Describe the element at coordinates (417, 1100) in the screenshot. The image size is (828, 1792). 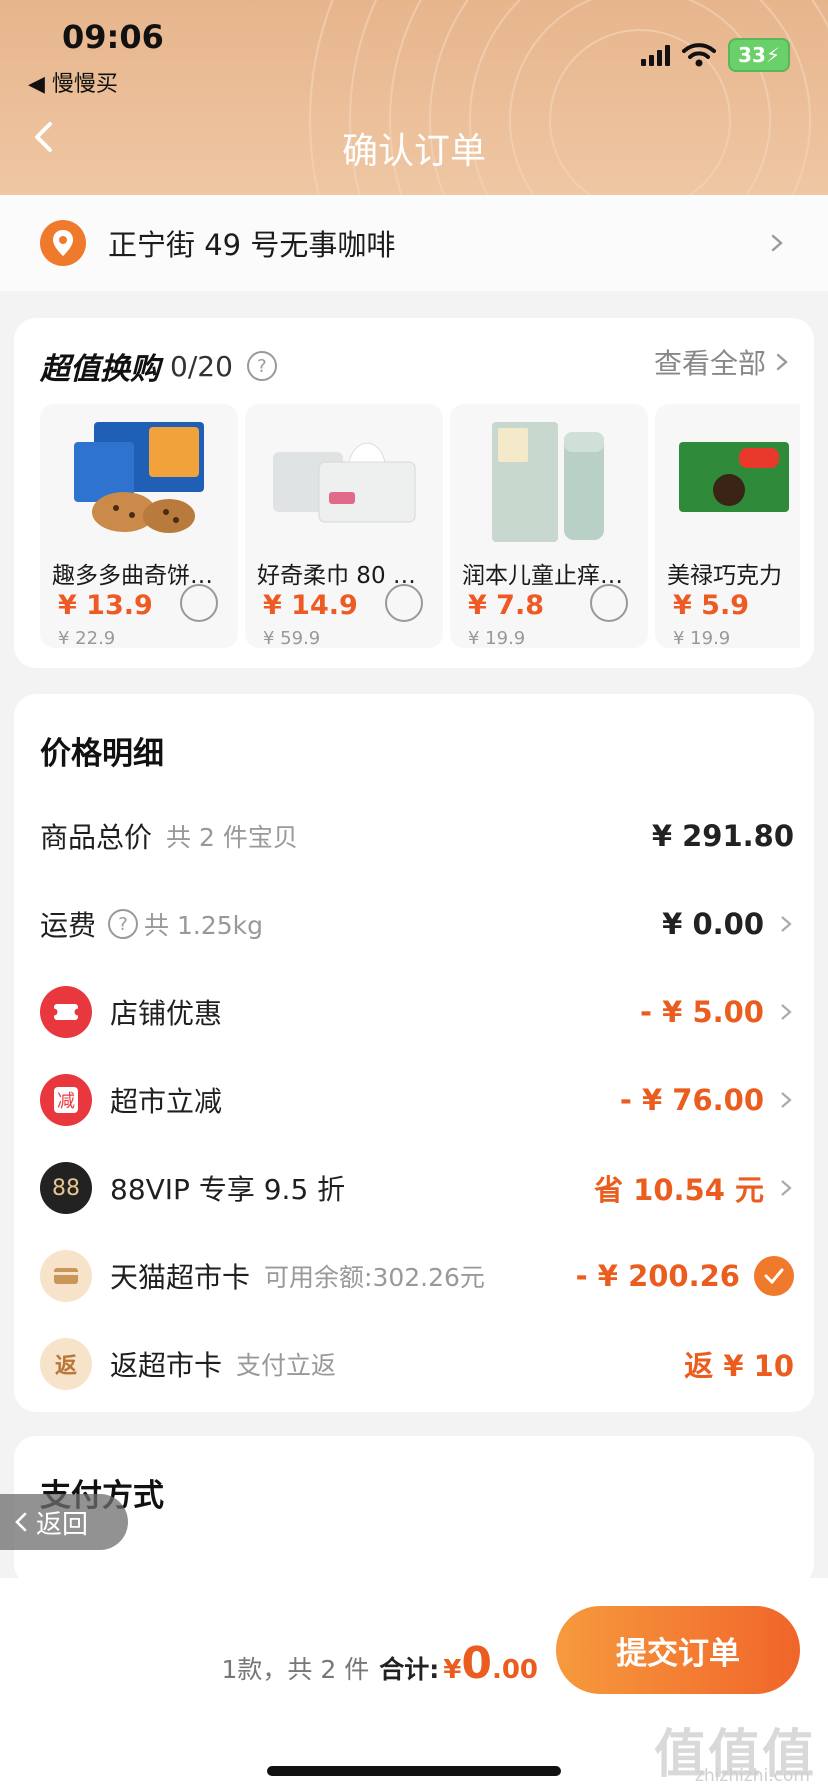
I see `supermarket-discount-row: 减 超市立减 - ¥ 76.00` at that location.